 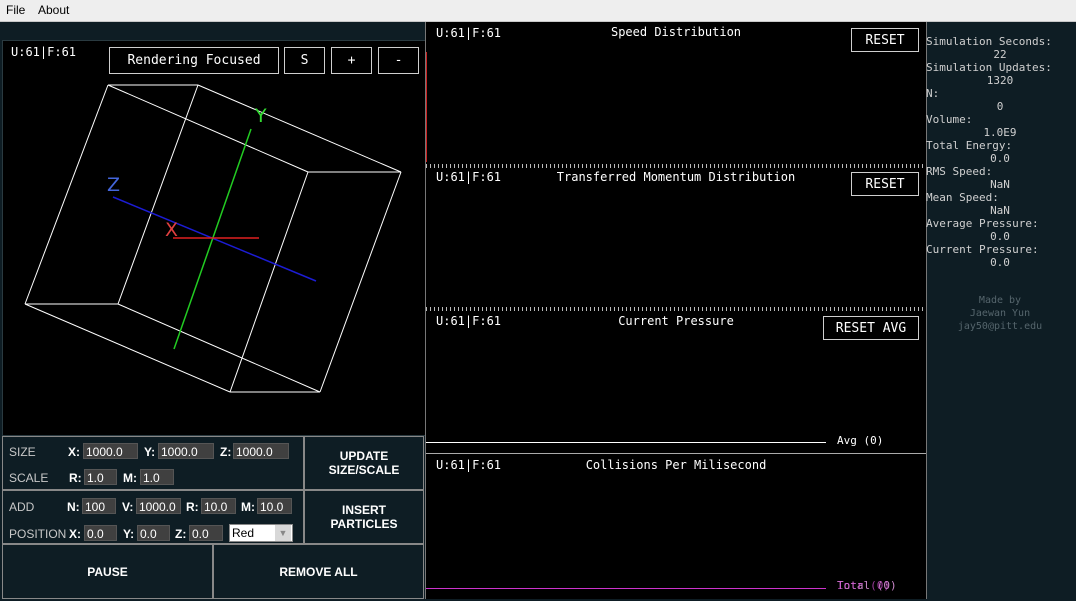 What do you see at coordinates (1000, 158) in the screenshot?
I see `energy-value: 0.0` at bounding box center [1000, 158].